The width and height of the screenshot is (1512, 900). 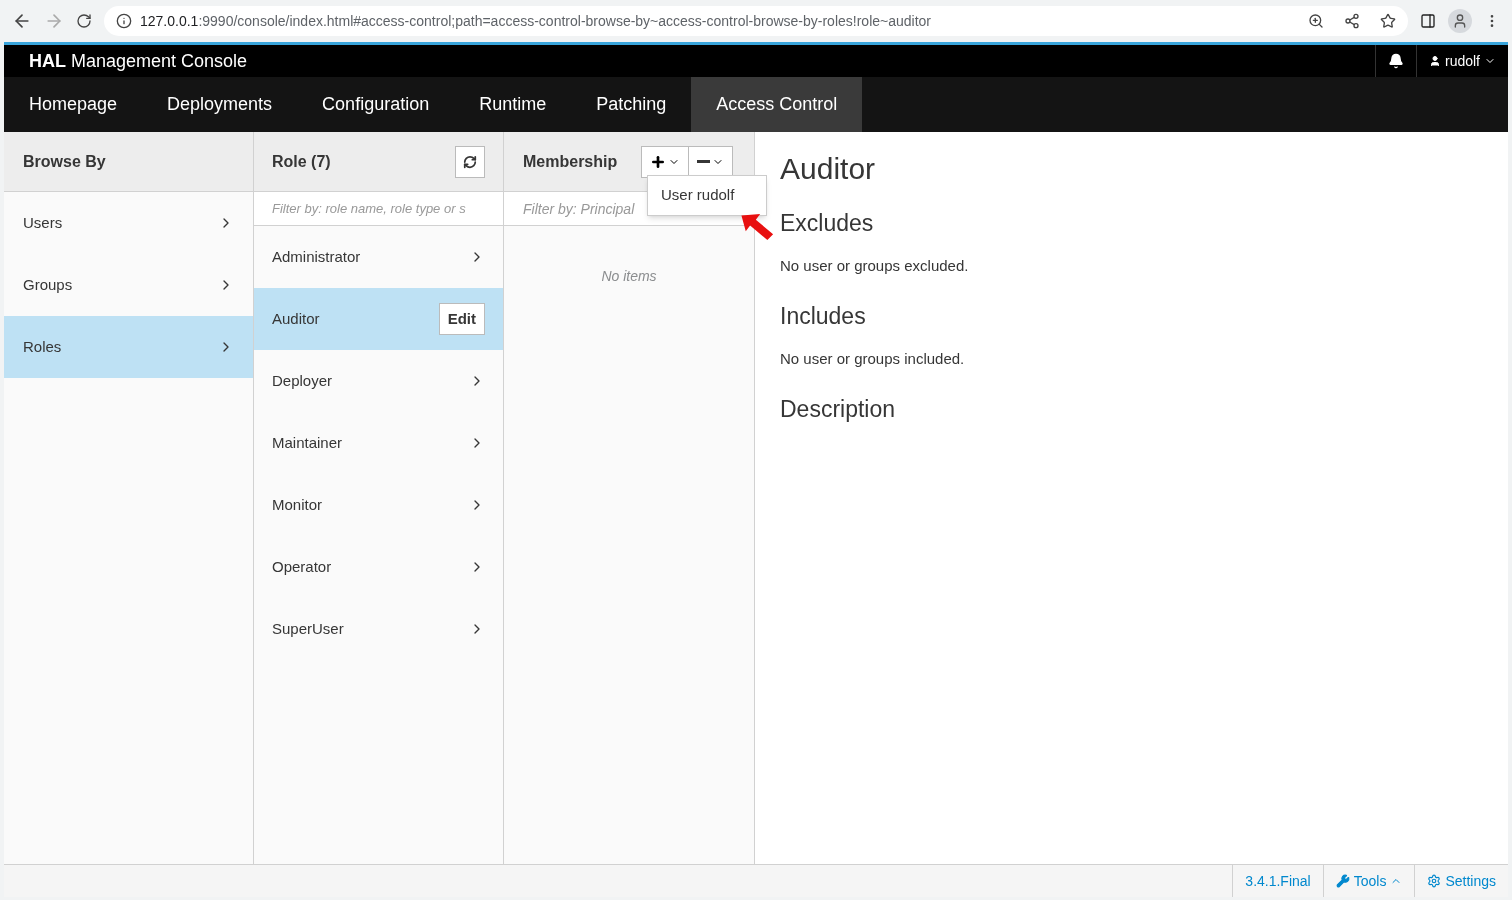 I want to click on url-text: 127.0.0.1:9990/console/index.html#access-control;path=access-control-browse-by~access-control-browse-by-roles!role~auditor, so click(x=535, y=21).